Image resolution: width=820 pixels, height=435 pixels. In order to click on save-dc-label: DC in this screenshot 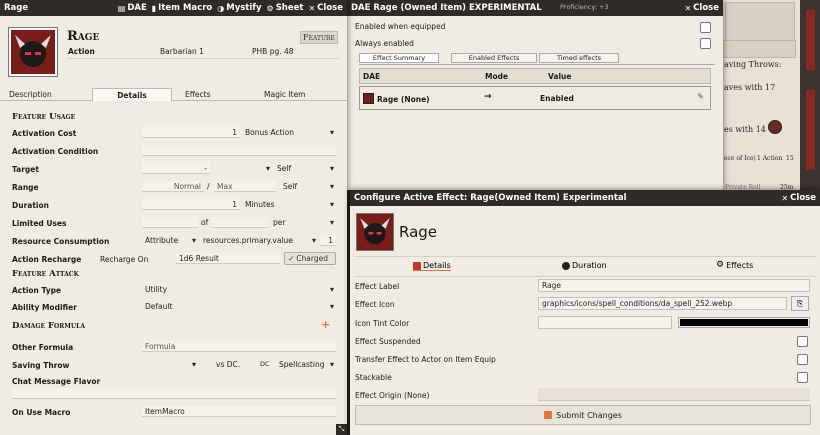, I will do `click(265, 364)`.